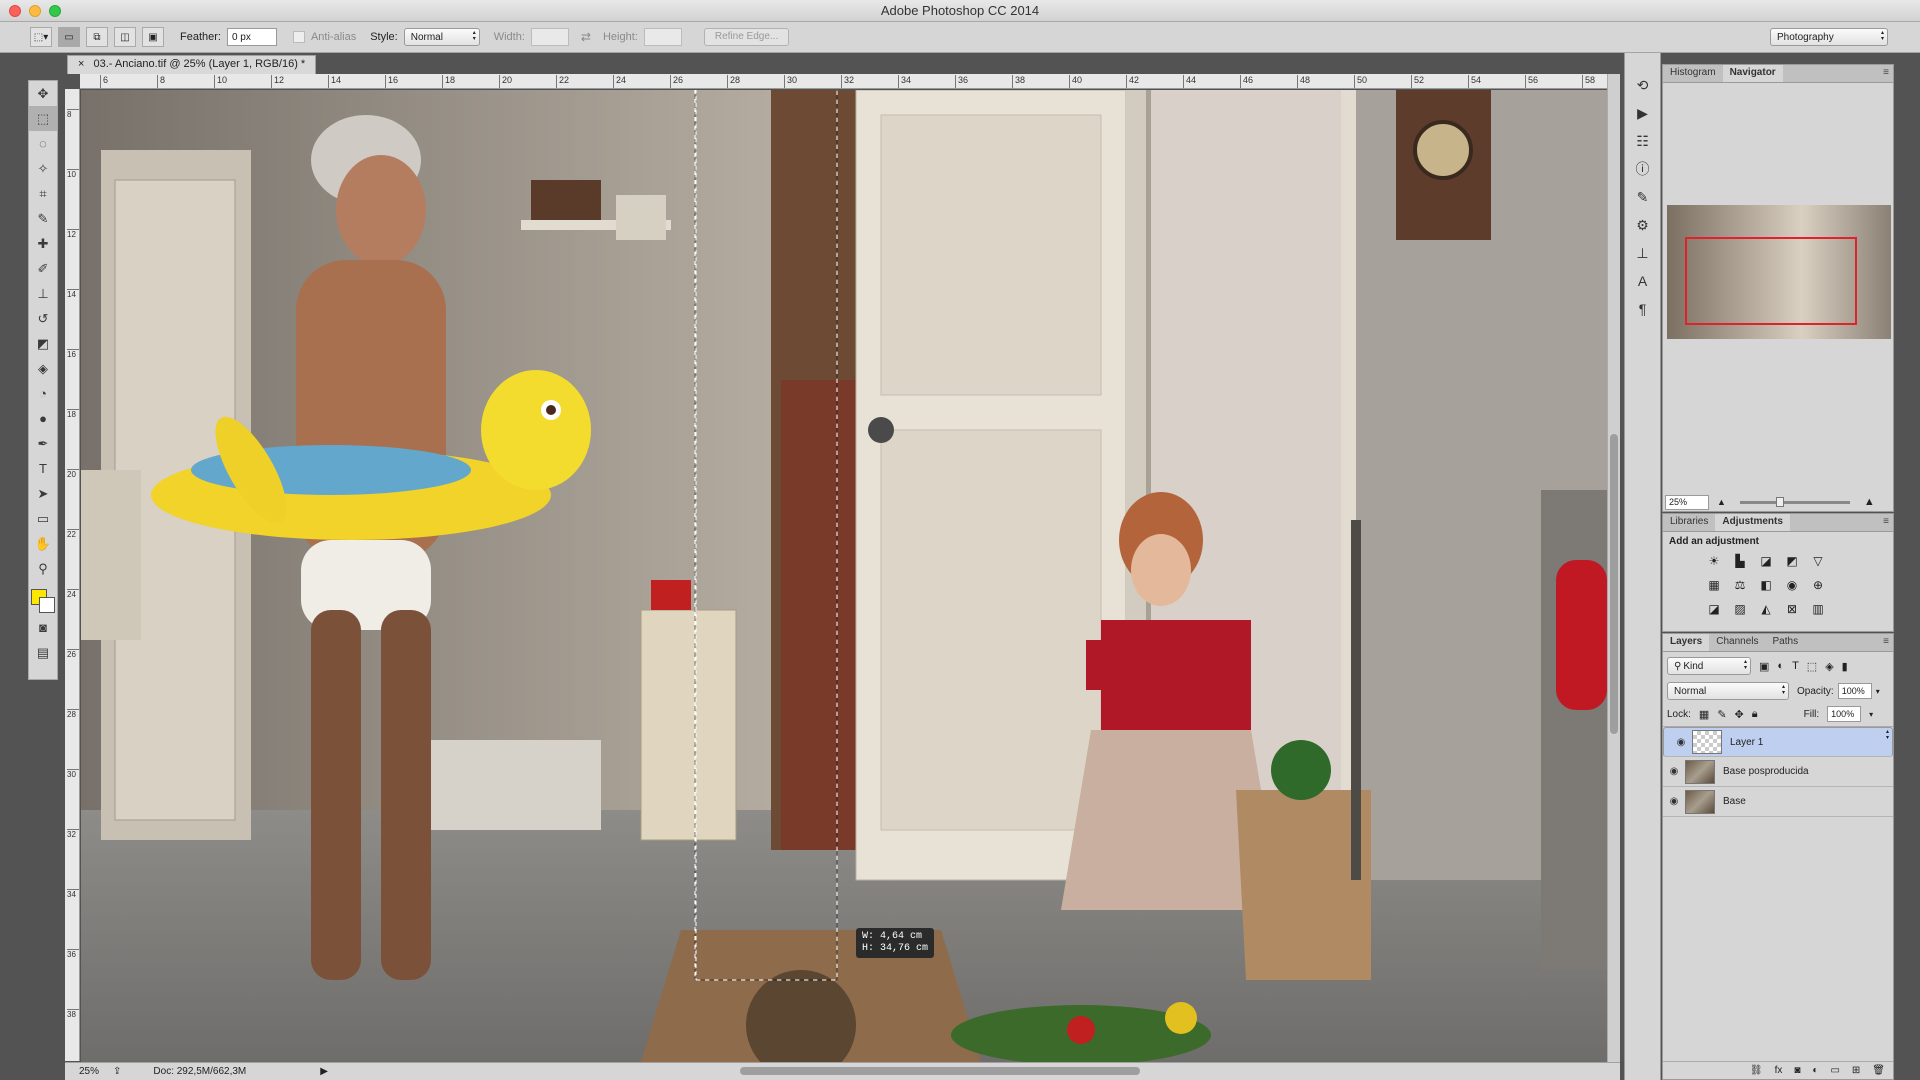 Image resolution: width=1920 pixels, height=1080 pixels. Describe the element at coordinates (1871, 714) in the screenshot. I see `fill-dropdown-icon: ▾` at that location.